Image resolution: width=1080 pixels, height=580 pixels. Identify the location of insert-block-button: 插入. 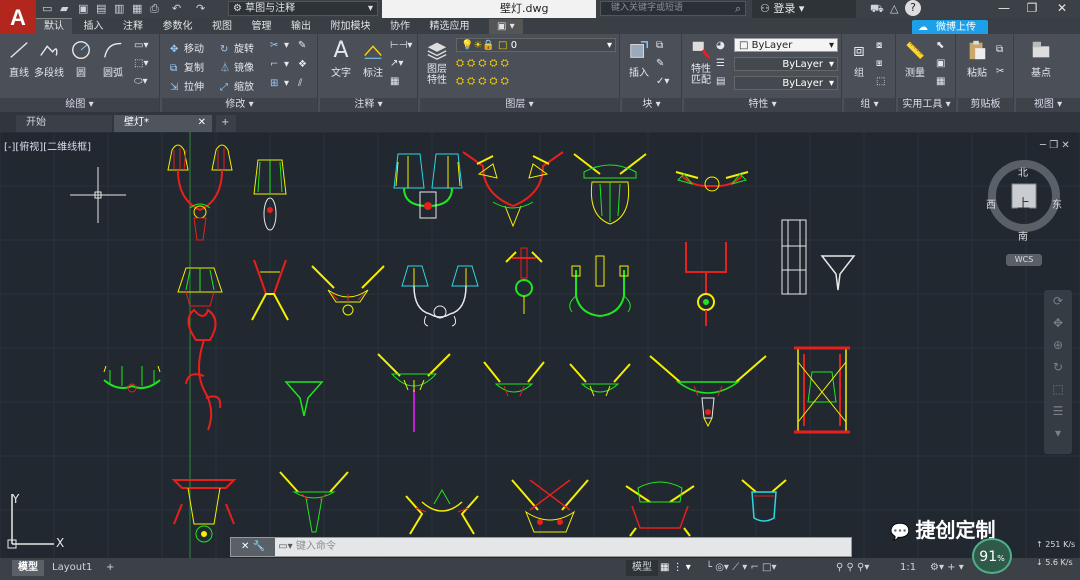
(639, 58).